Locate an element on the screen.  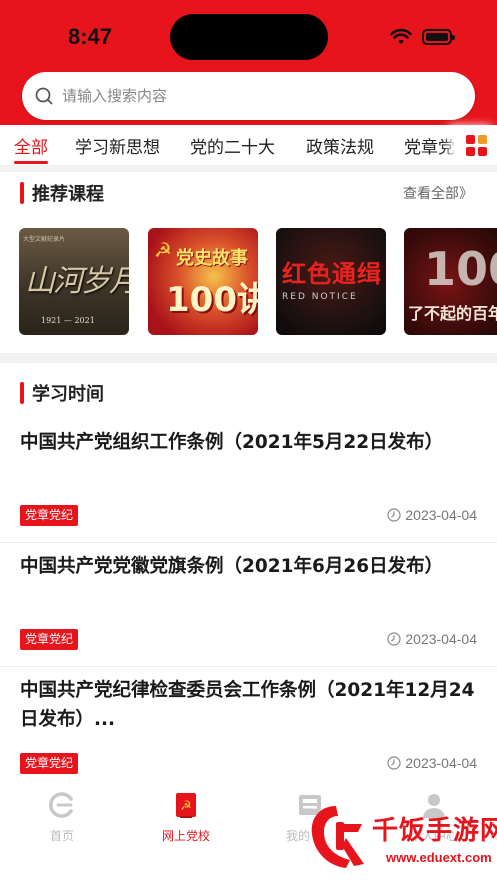
course-title: 了不起的百年 is located at coordinates (452, 313).